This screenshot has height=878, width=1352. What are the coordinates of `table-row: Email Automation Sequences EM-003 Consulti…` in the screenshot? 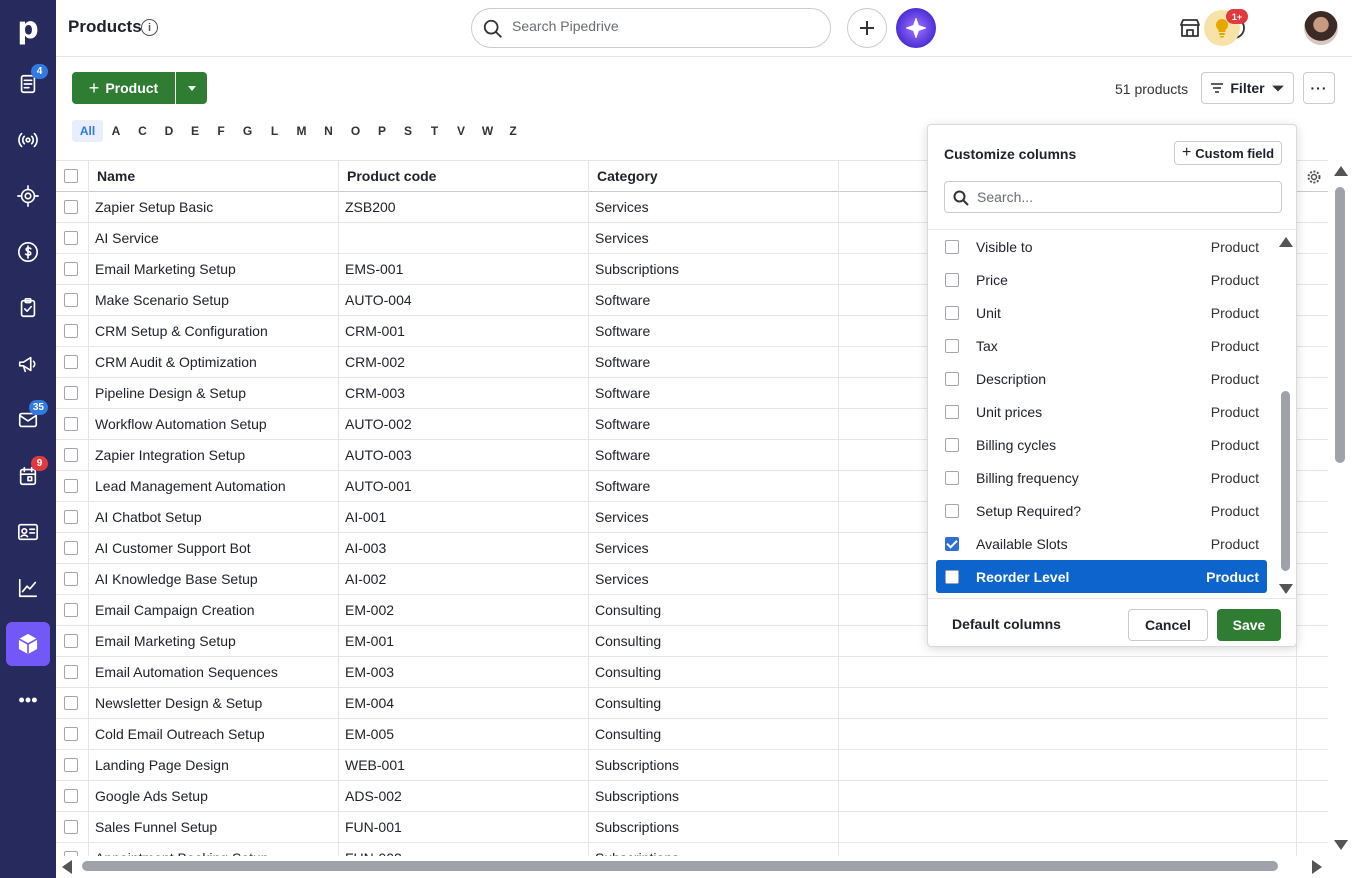 It's located at (692, 672).